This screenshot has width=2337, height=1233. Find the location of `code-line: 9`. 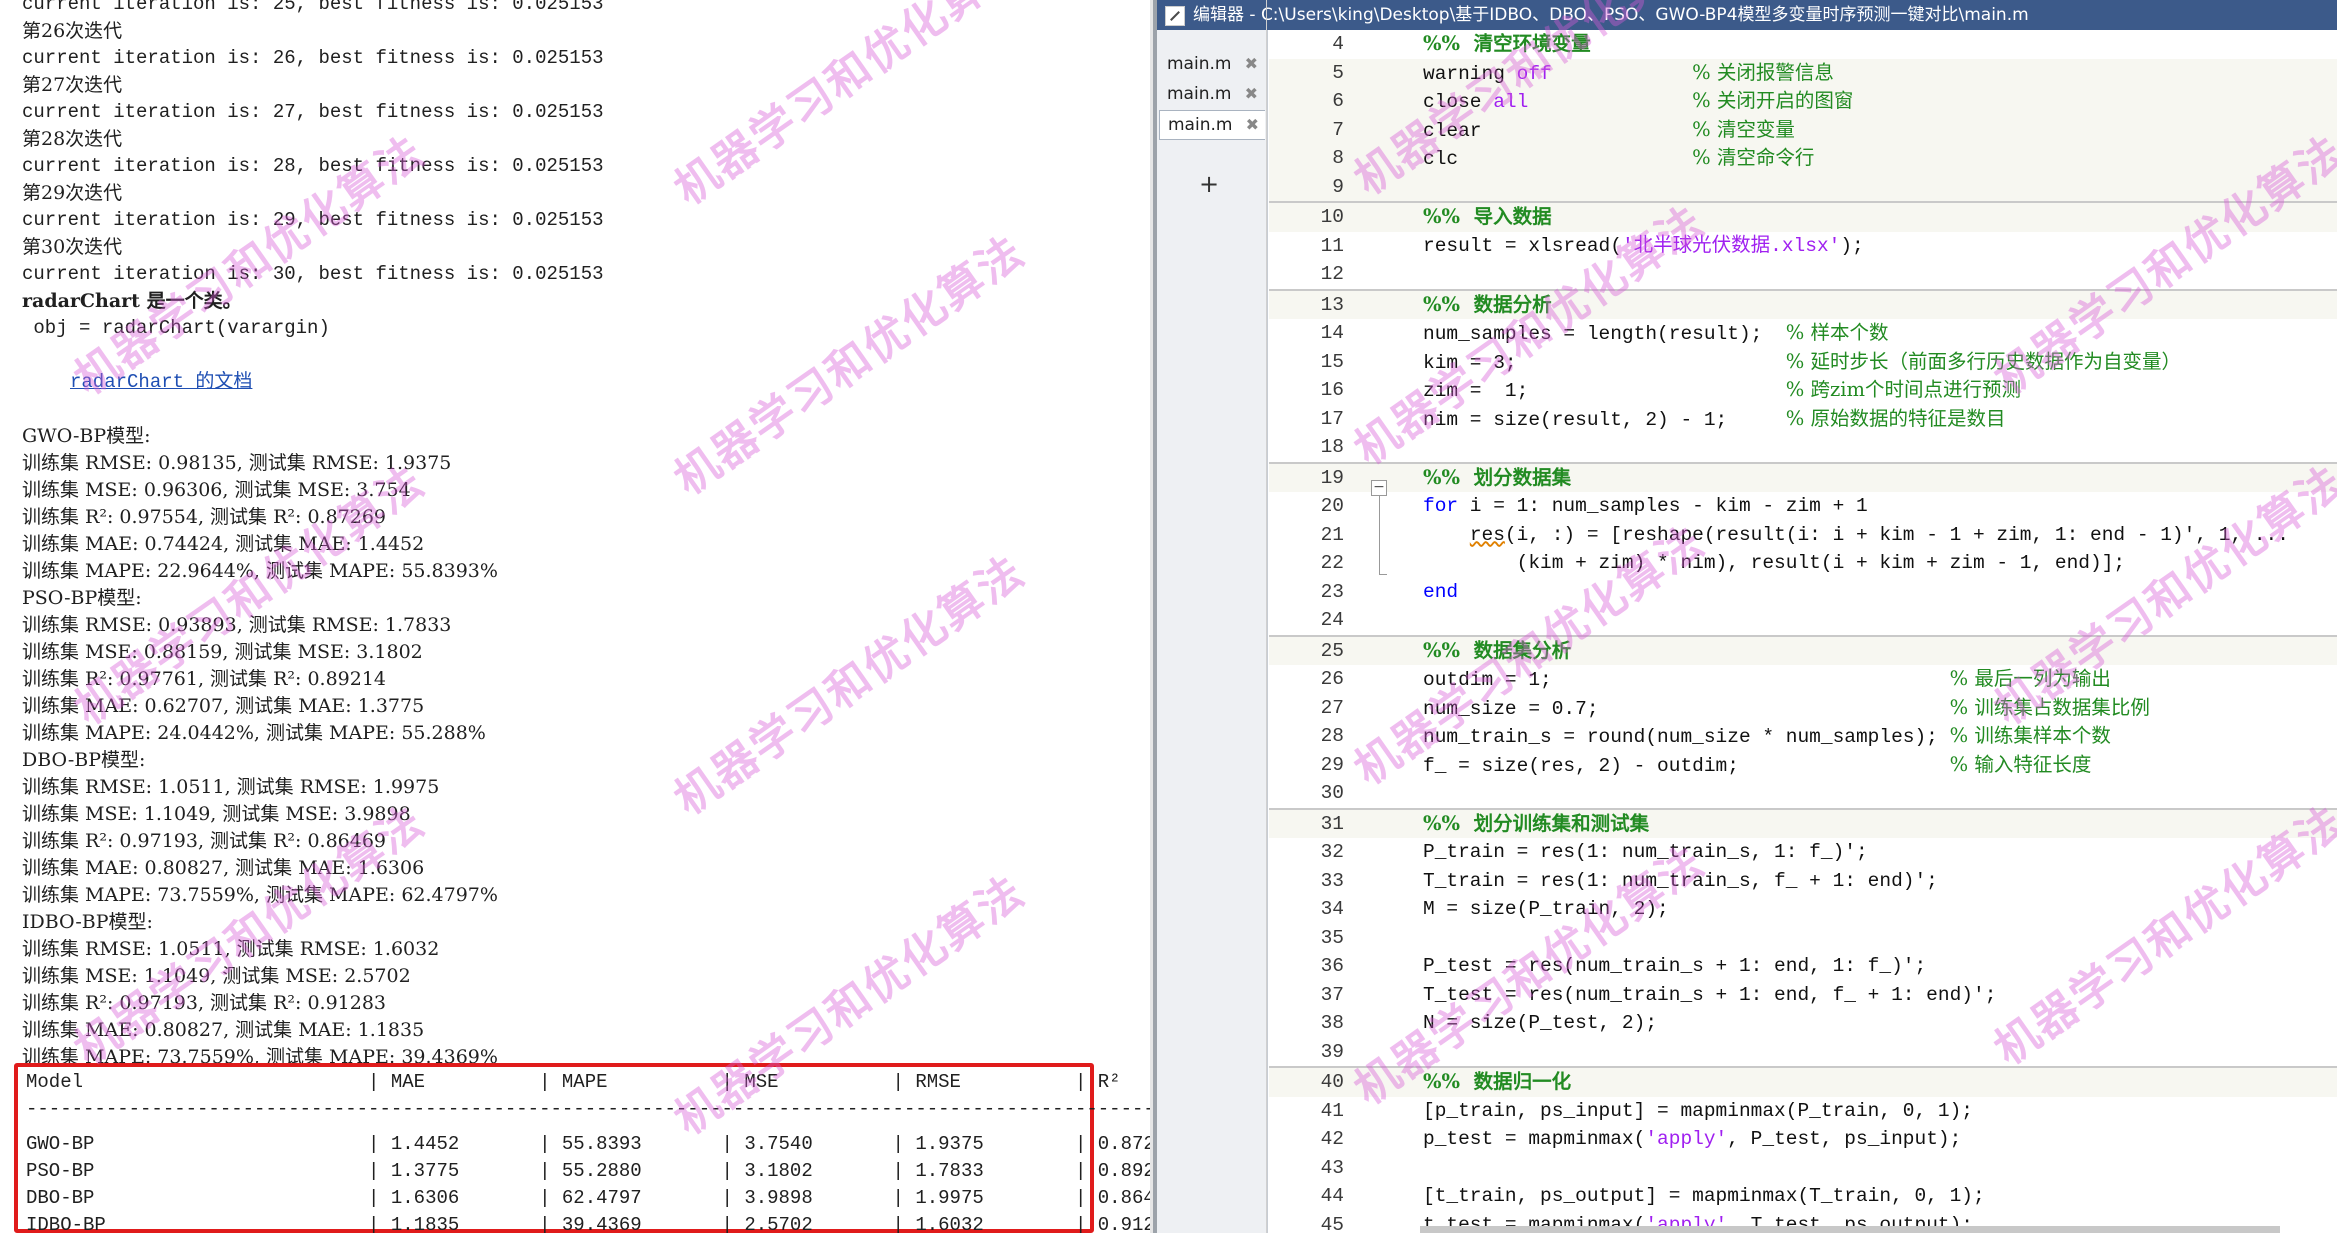

code-line: 9 is located at coordinates (1803, 186).